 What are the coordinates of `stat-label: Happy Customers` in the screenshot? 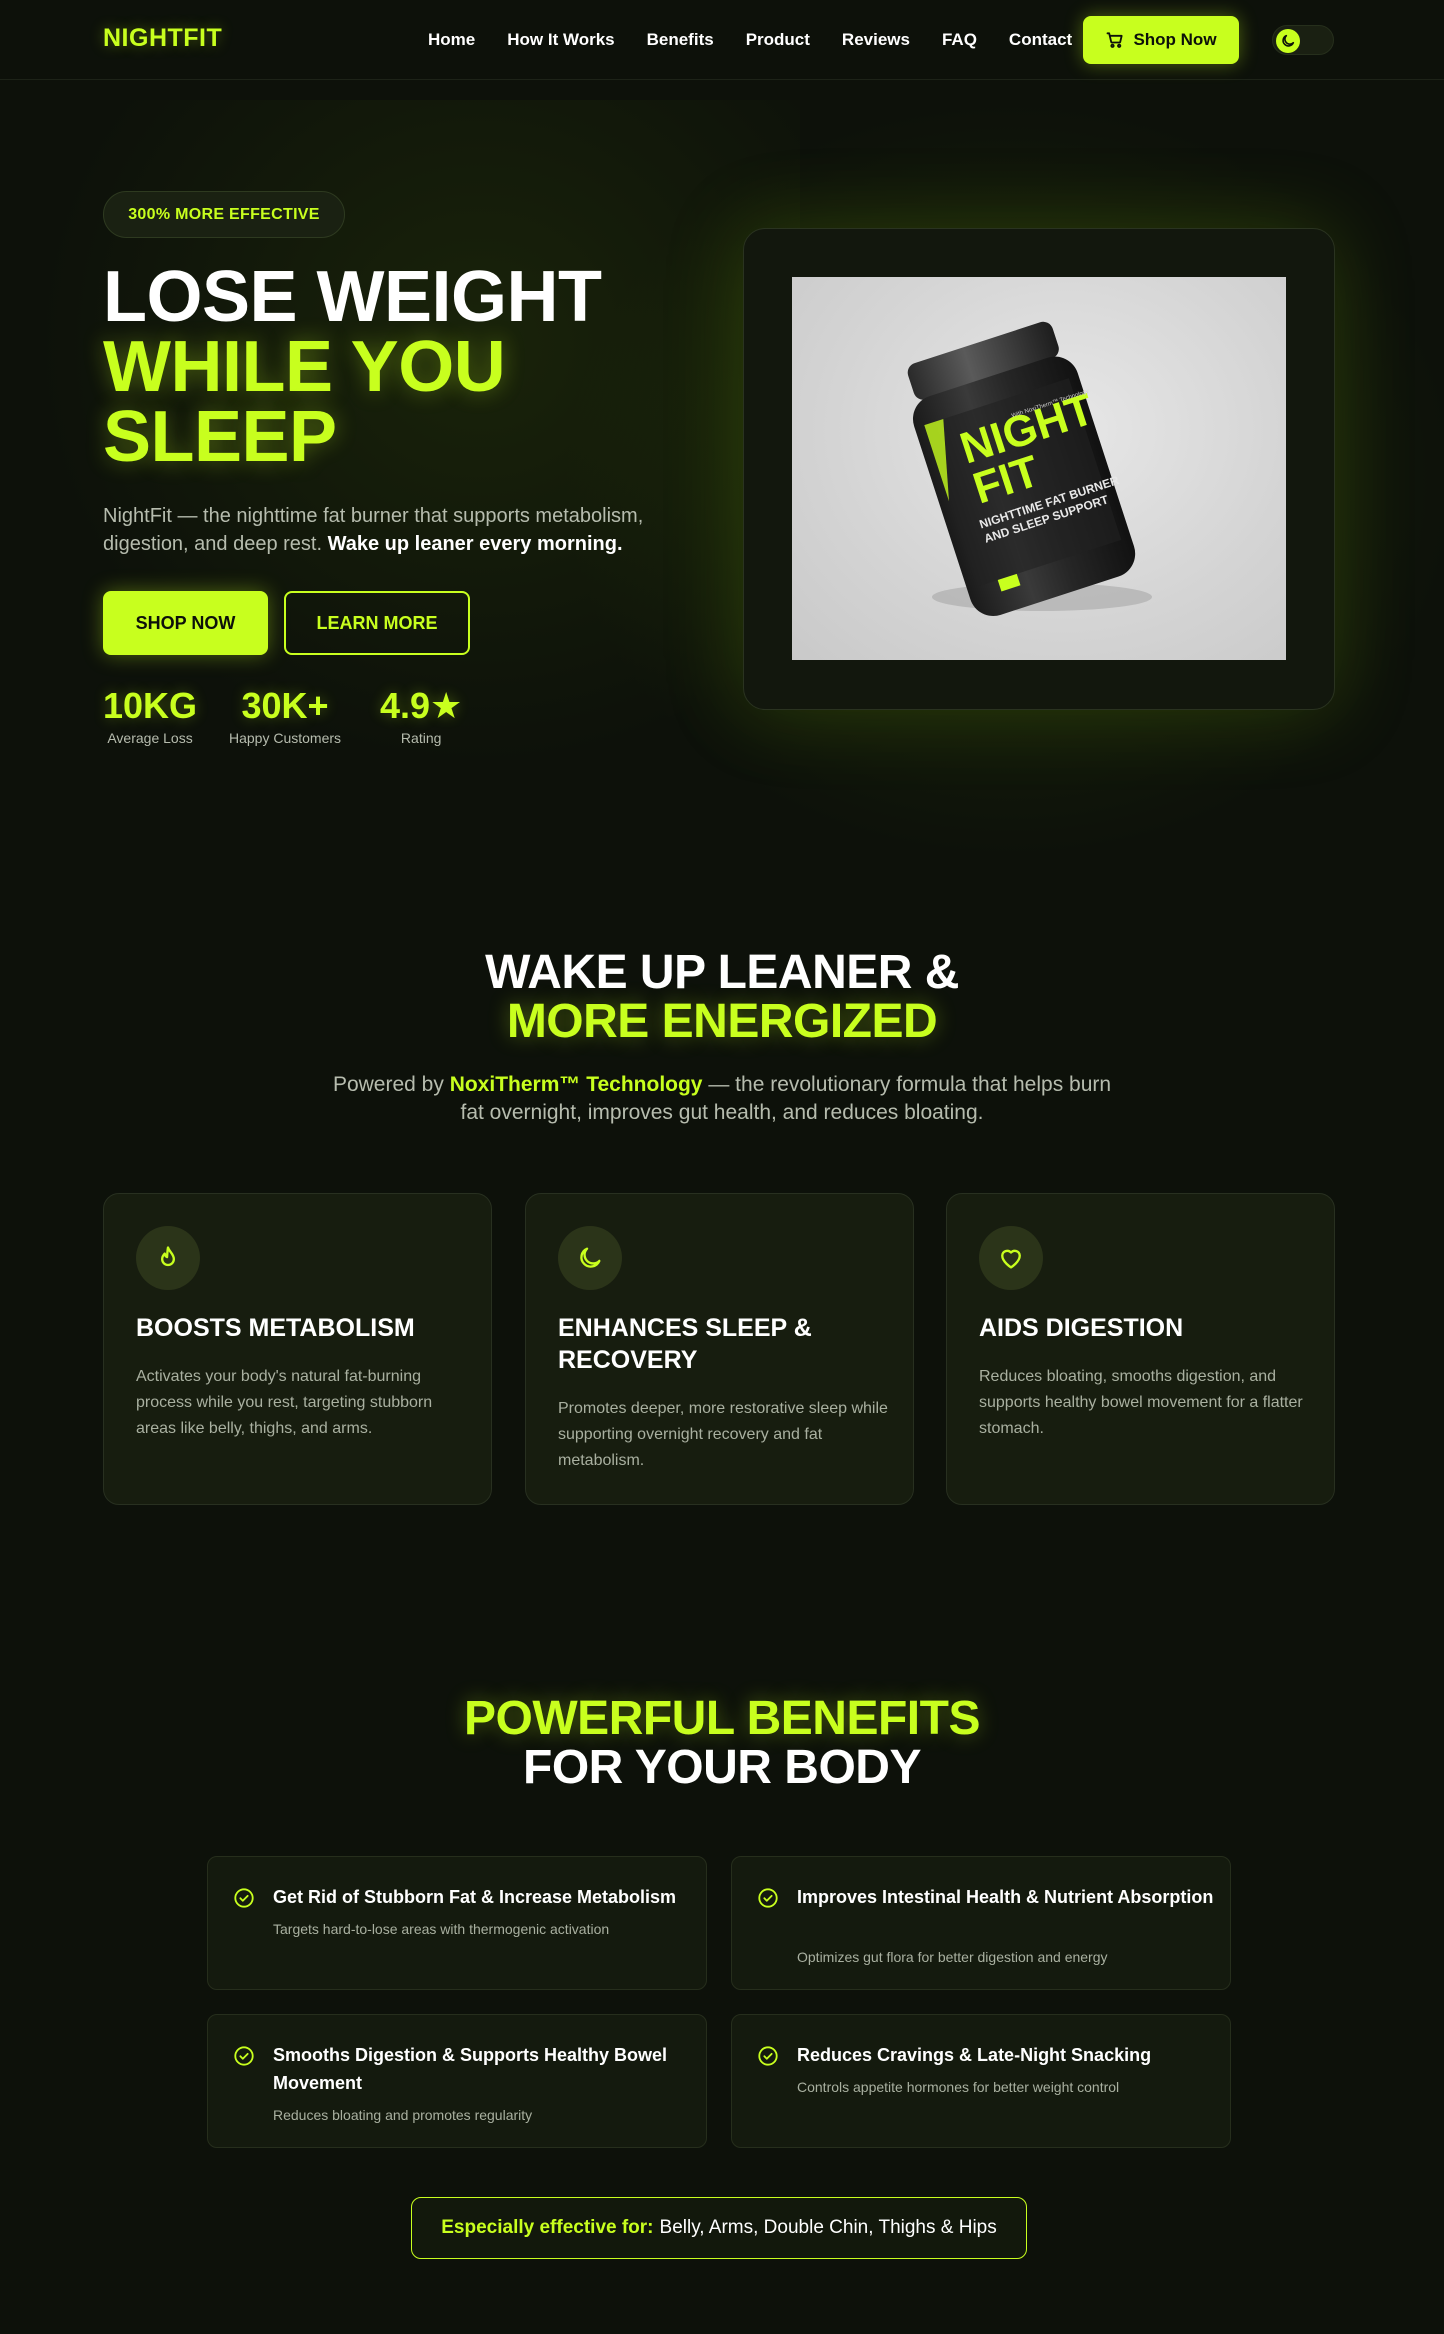 It's located at (285, 738).